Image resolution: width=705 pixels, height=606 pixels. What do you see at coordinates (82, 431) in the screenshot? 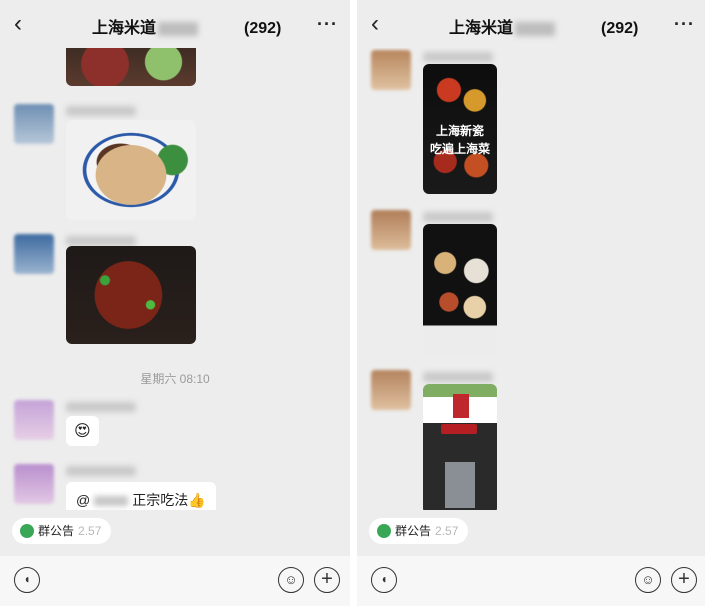
I see `emoji-message: 😍` at bounding box center [82, 431].